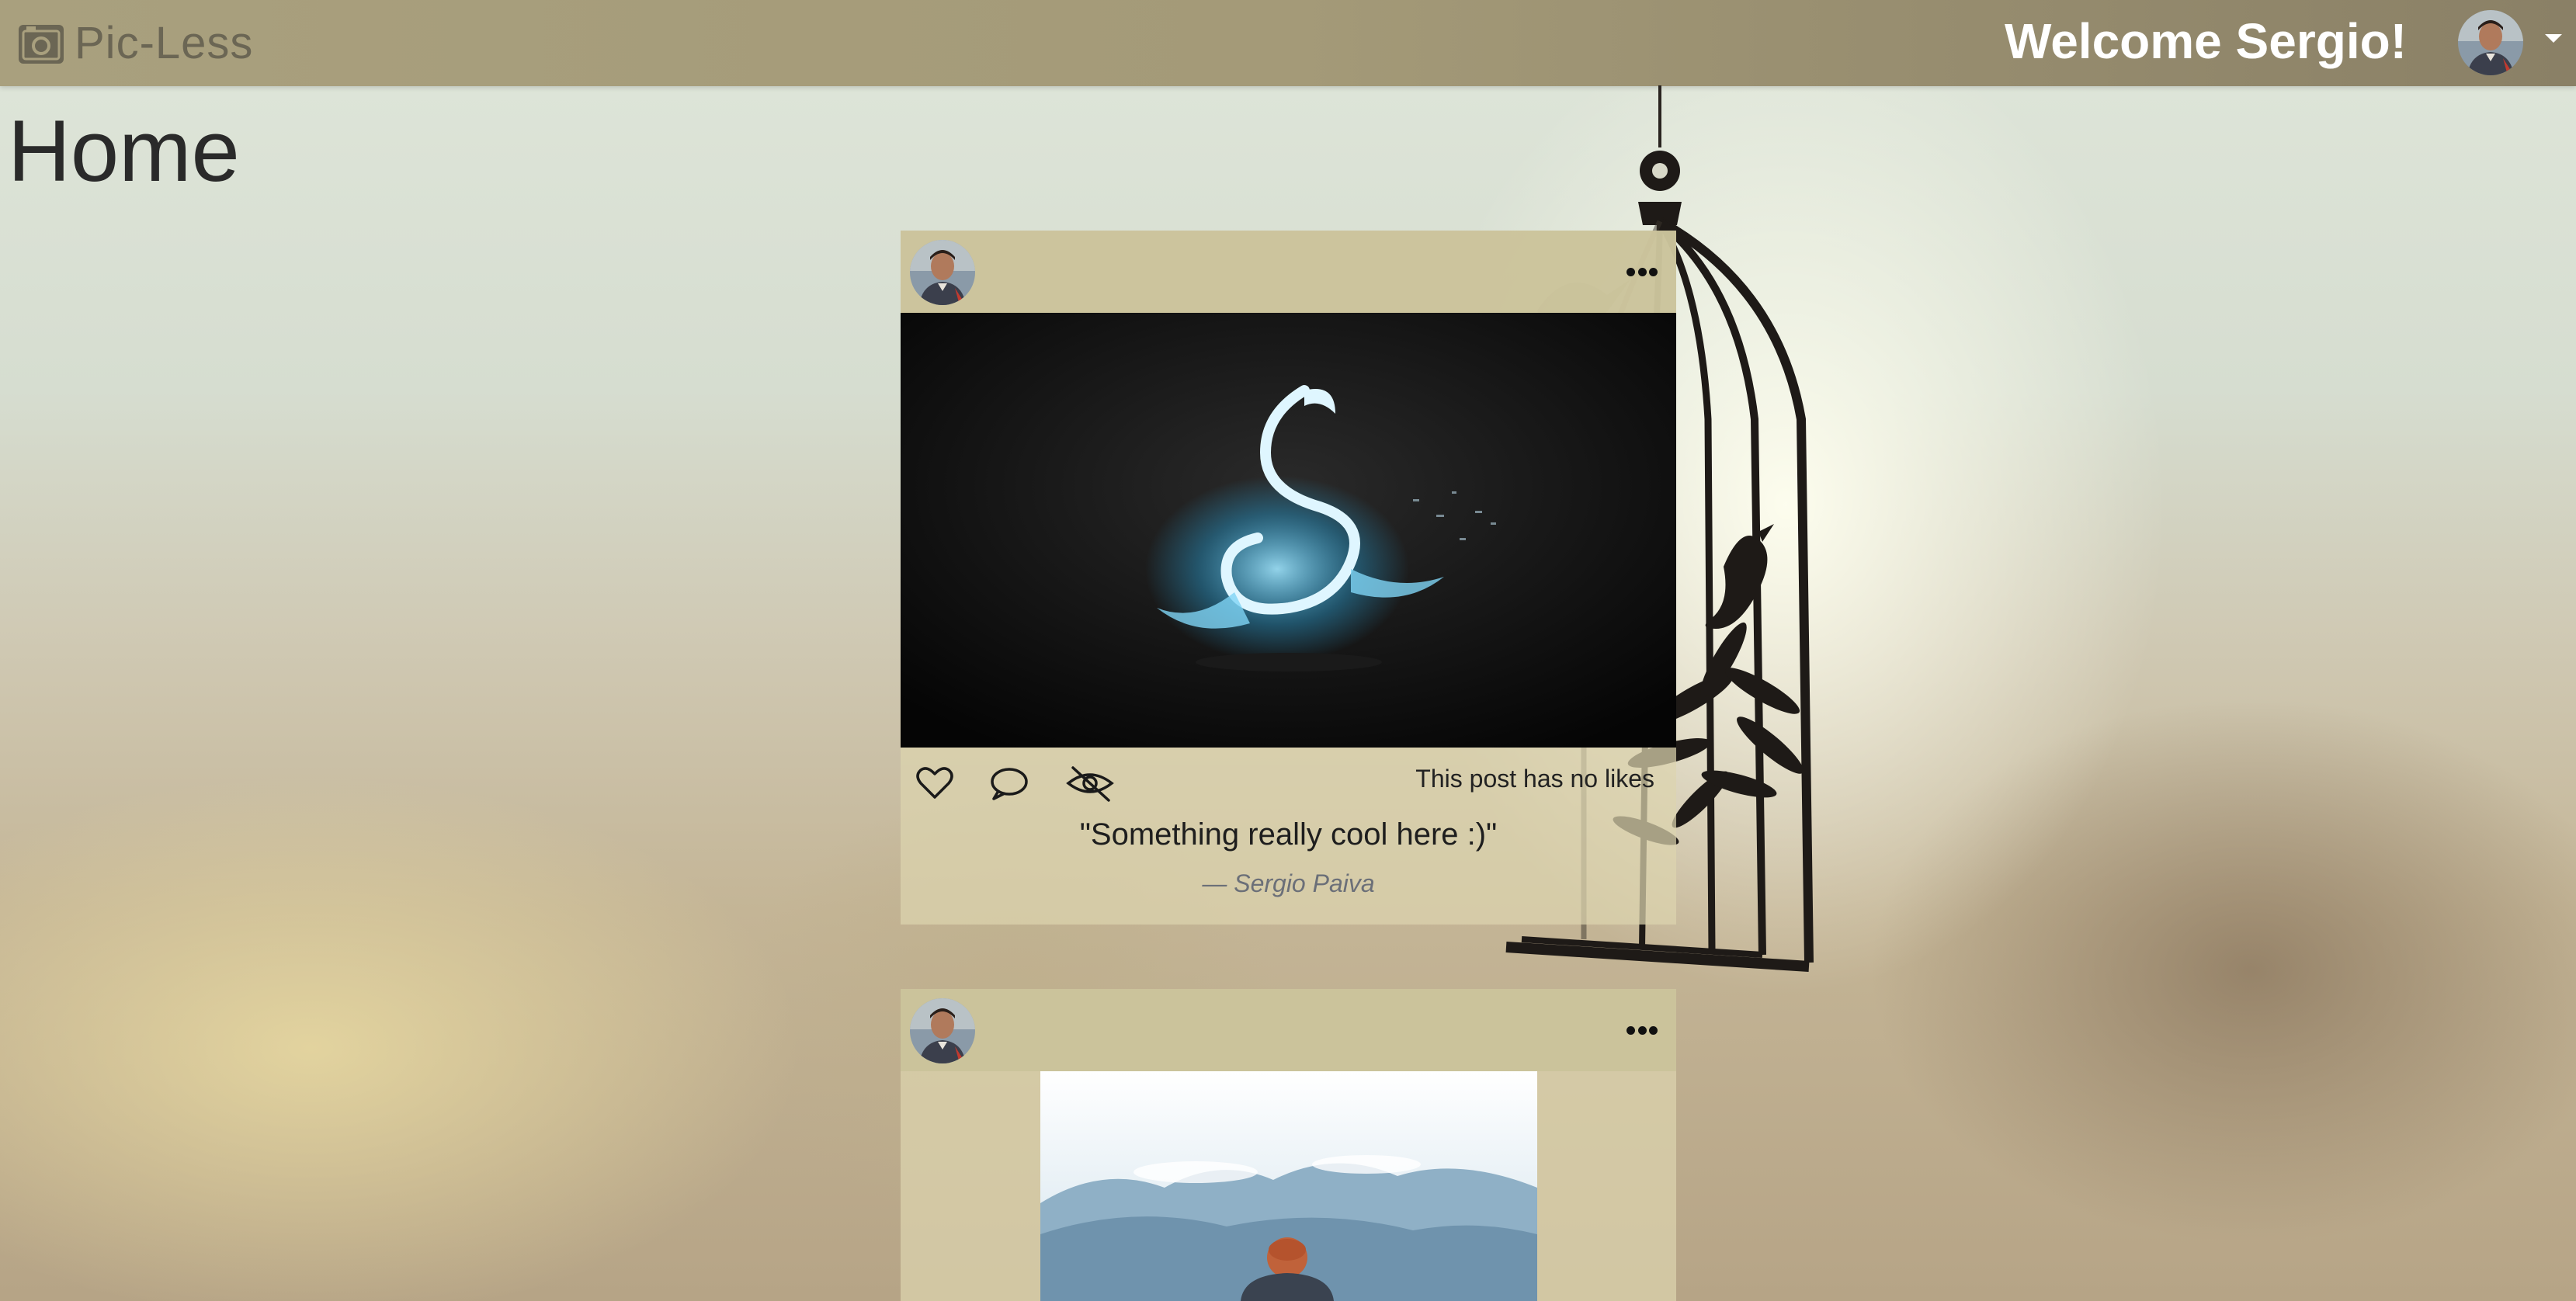  I want to click on page-title: Home, so click(124, 150).